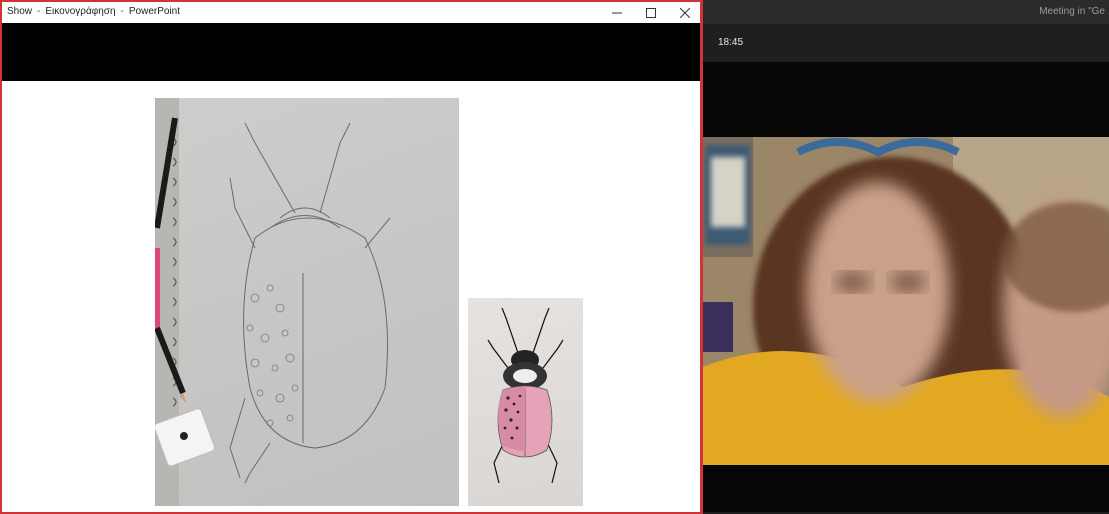 The height and width of the screenshot is (514, 1109). I want to click on title-document-name: Εικονογράφηση, so click(80, 11).